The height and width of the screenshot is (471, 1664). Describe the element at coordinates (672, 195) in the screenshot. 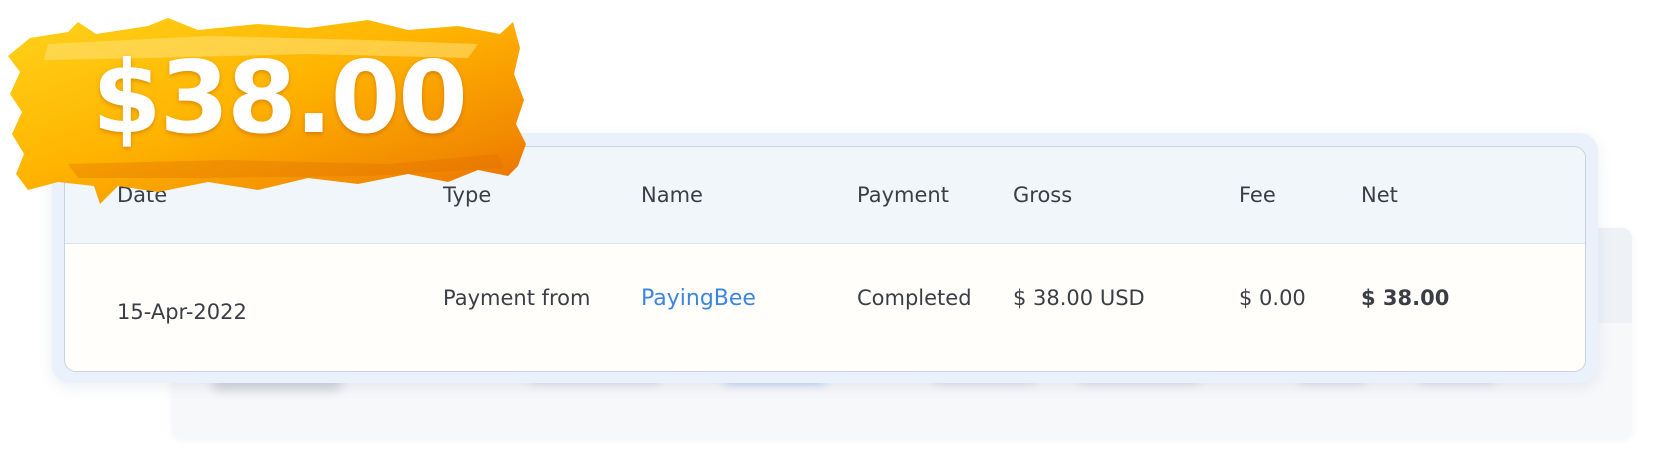

I see `header-name: Name` at that location.